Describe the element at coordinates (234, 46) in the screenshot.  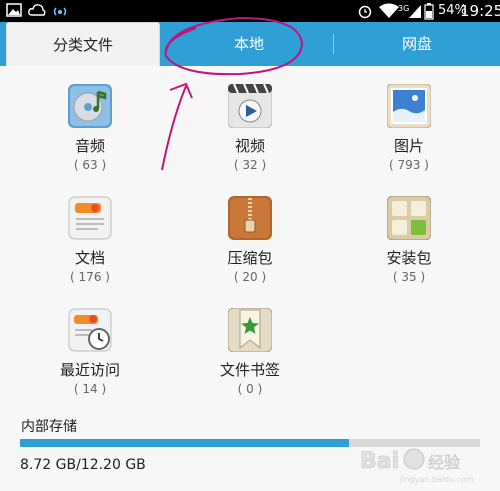
I see `annotation-circle` at that location.